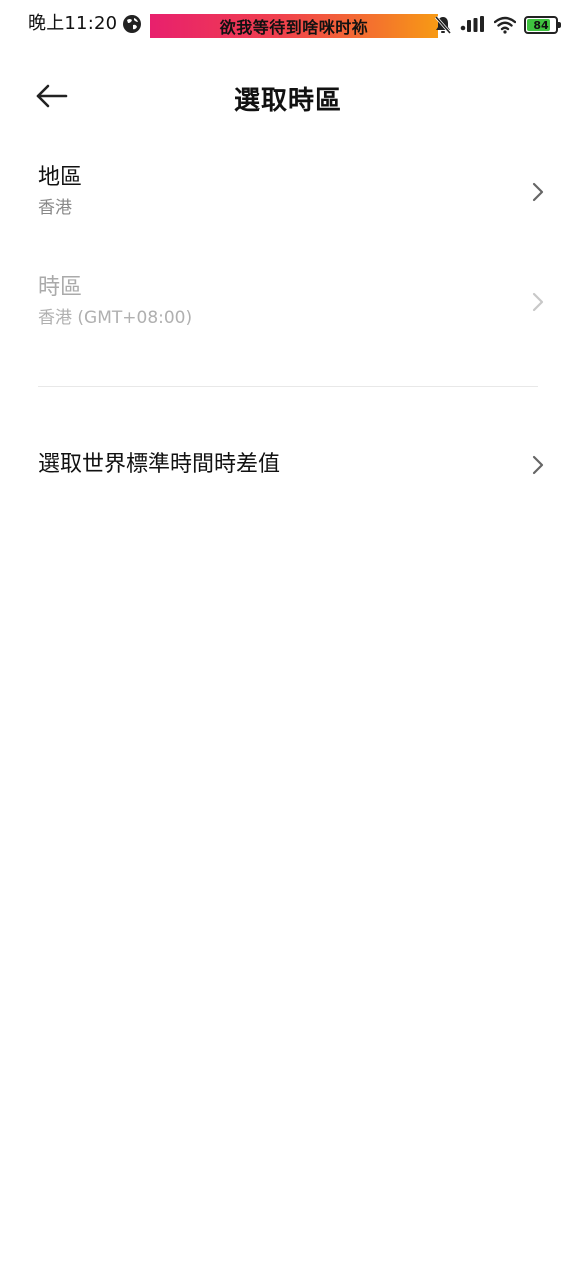 The width and height of the screenshot is (576, 1280). What do you see at coordinates (115, 318) in the screenshot?
I see `timezone-value: 香港 (GMT+08:00)` at bounding box center [115, 318].